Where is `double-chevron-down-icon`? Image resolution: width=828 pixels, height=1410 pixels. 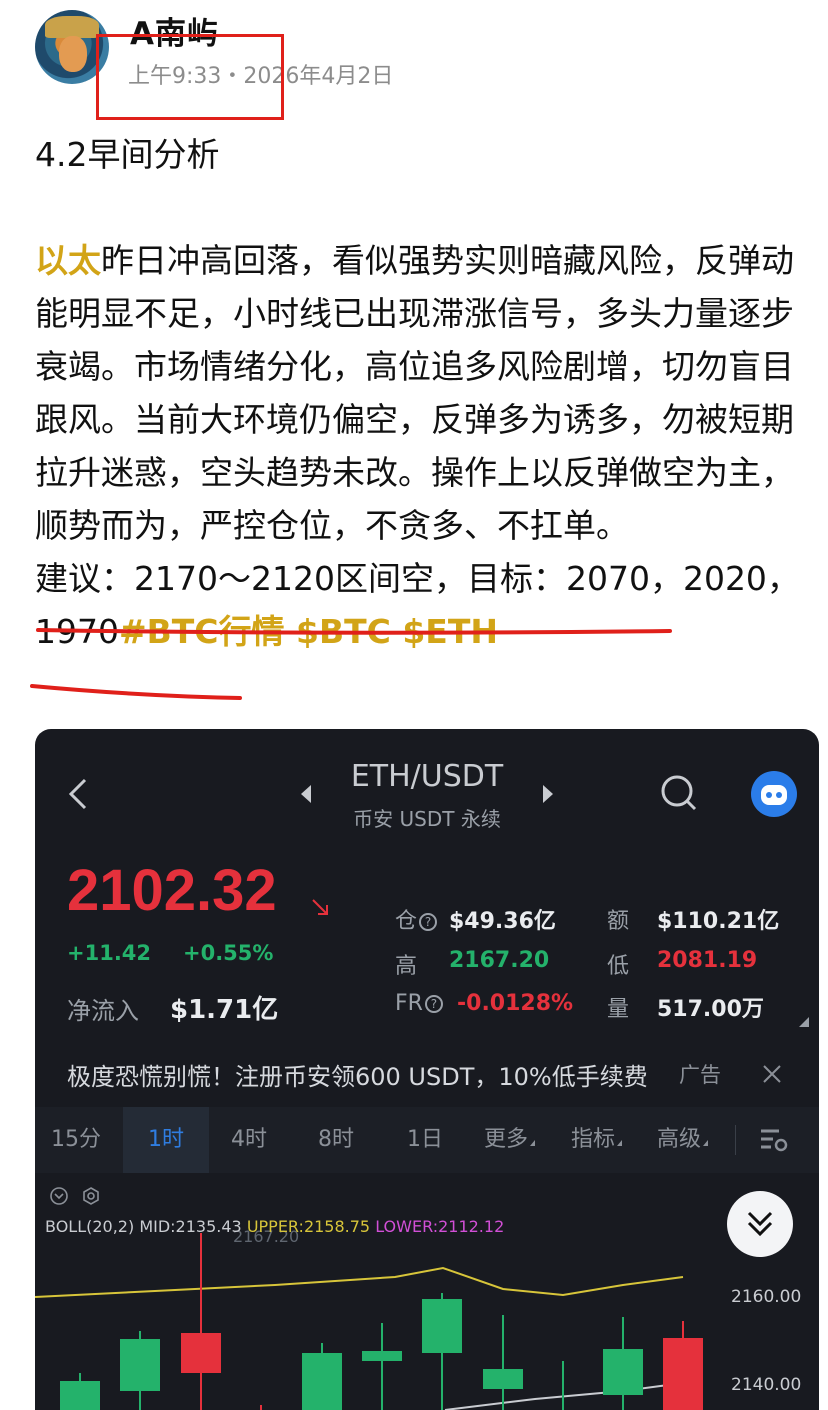
double-chevron-down-icon is located at coordinates (760, 1224).